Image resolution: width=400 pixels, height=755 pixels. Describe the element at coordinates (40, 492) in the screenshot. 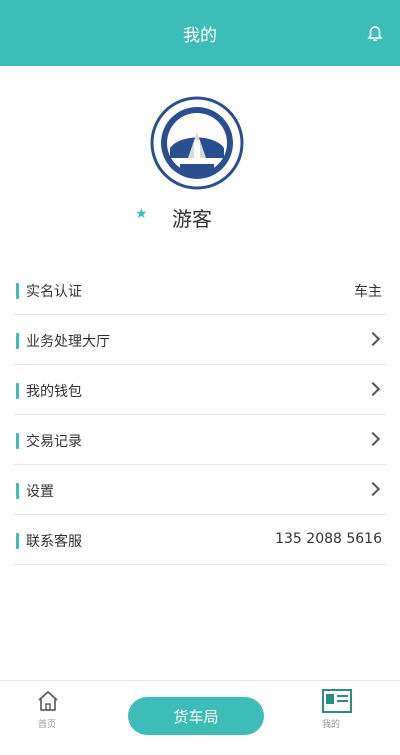

I see `menu-label: 设置` at that location.